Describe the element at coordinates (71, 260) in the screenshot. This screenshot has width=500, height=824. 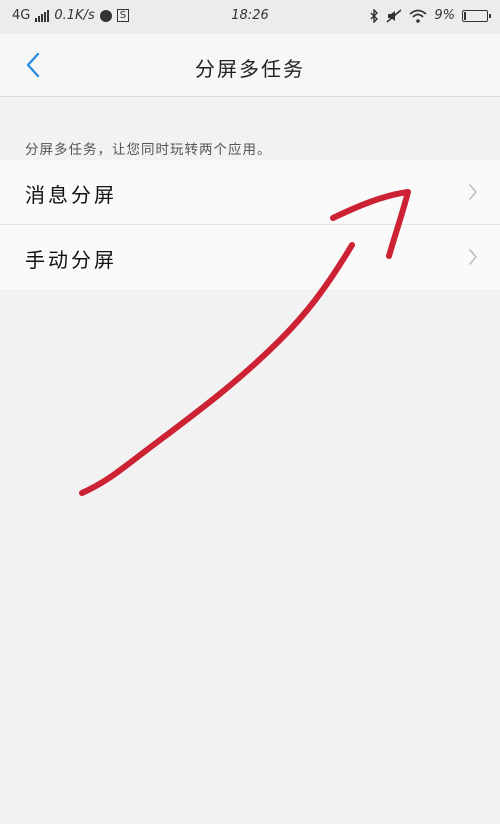
I see `list-item-label: 手动分屏` at that location.